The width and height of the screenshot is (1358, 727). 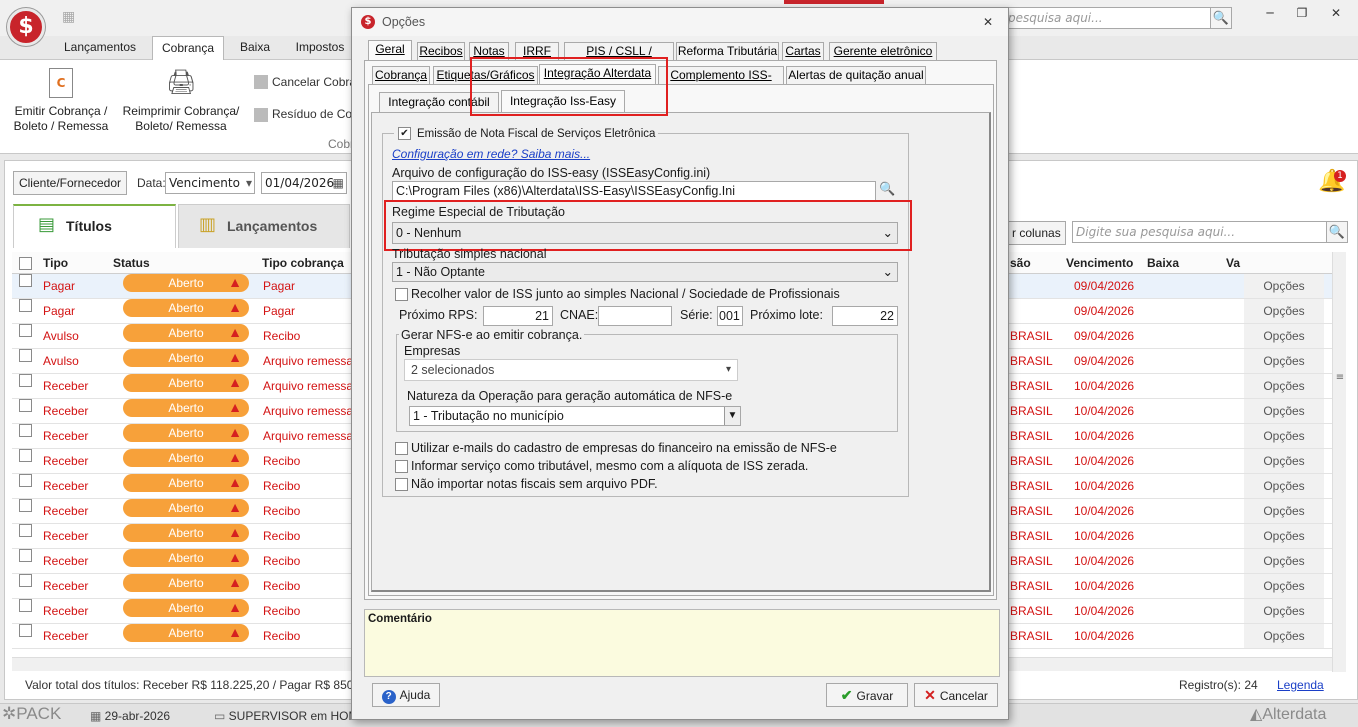 I want to click on informar-servico-checkbox, so click(x=401, y=466).